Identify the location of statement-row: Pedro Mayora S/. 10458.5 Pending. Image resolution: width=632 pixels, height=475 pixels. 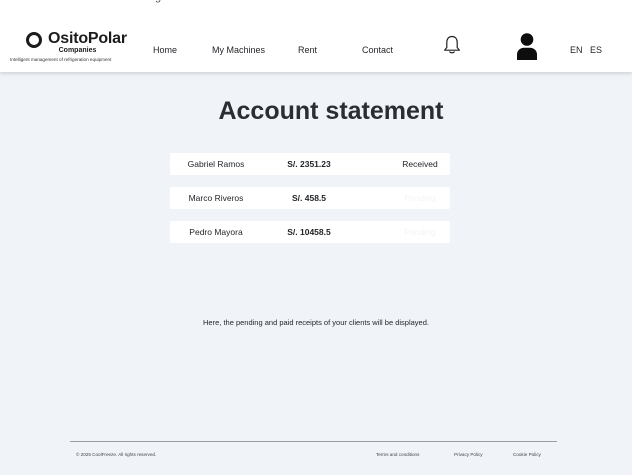
(310, 232).